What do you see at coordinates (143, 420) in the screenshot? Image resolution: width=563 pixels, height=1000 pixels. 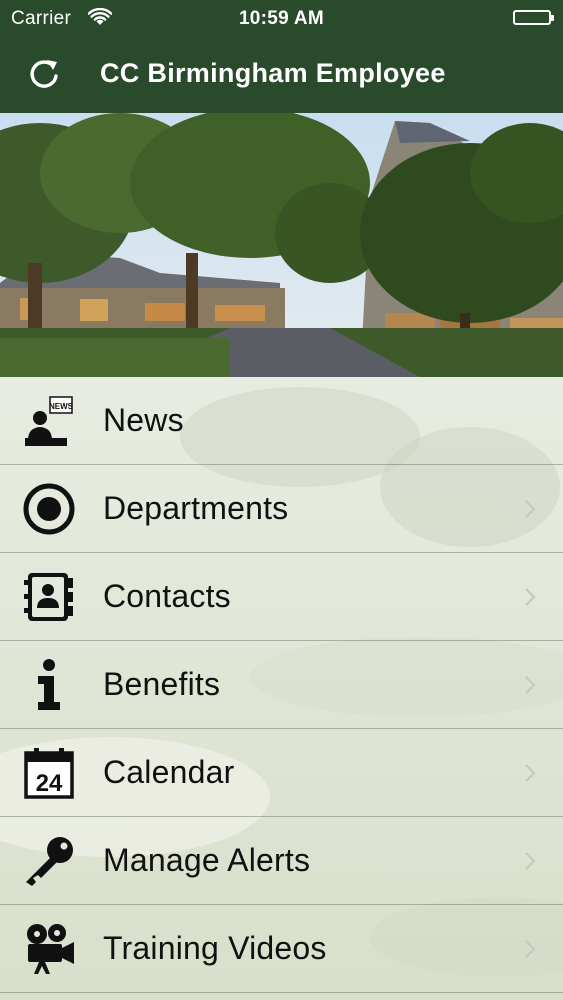 I see `menu-item-label: News` at bounding box center [143, 420].